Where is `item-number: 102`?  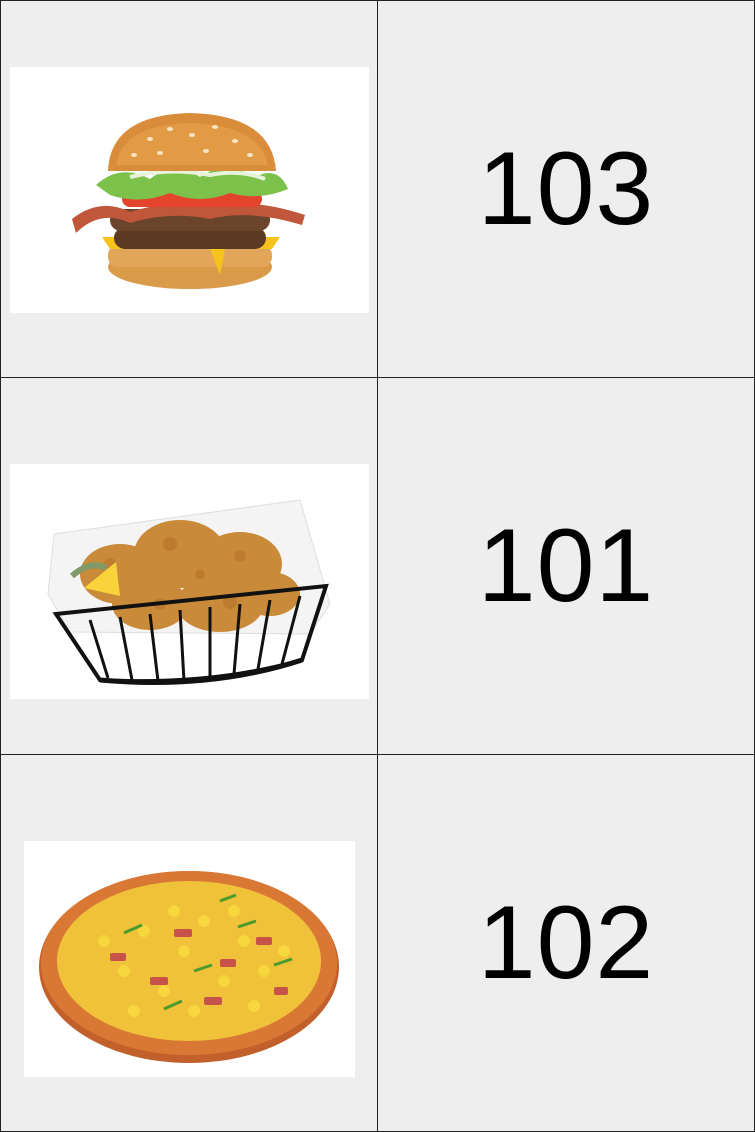
item-number: 102 is located at coordinates (566, 942).